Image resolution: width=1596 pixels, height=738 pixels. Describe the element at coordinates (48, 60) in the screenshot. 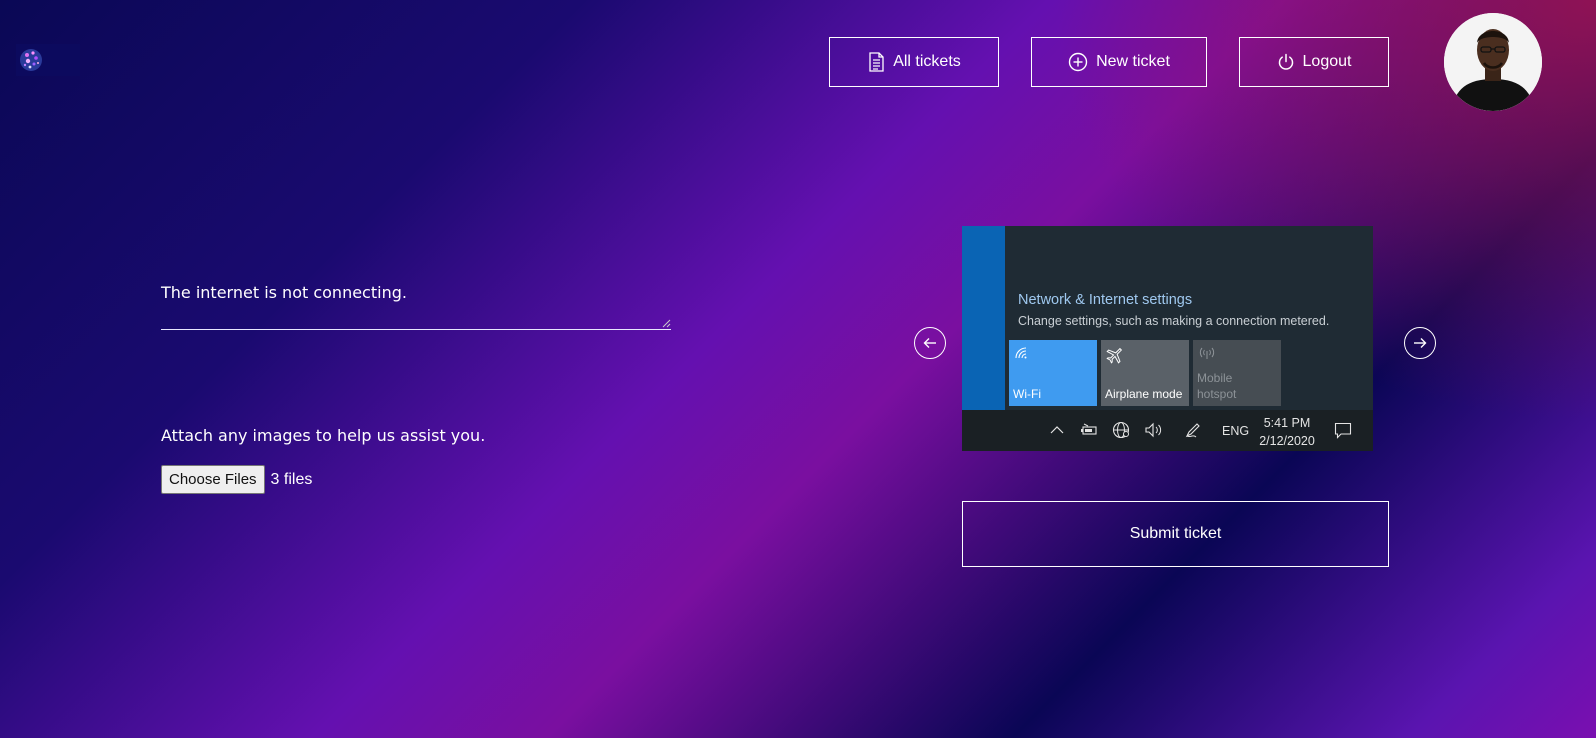

I see `logo` at that location.